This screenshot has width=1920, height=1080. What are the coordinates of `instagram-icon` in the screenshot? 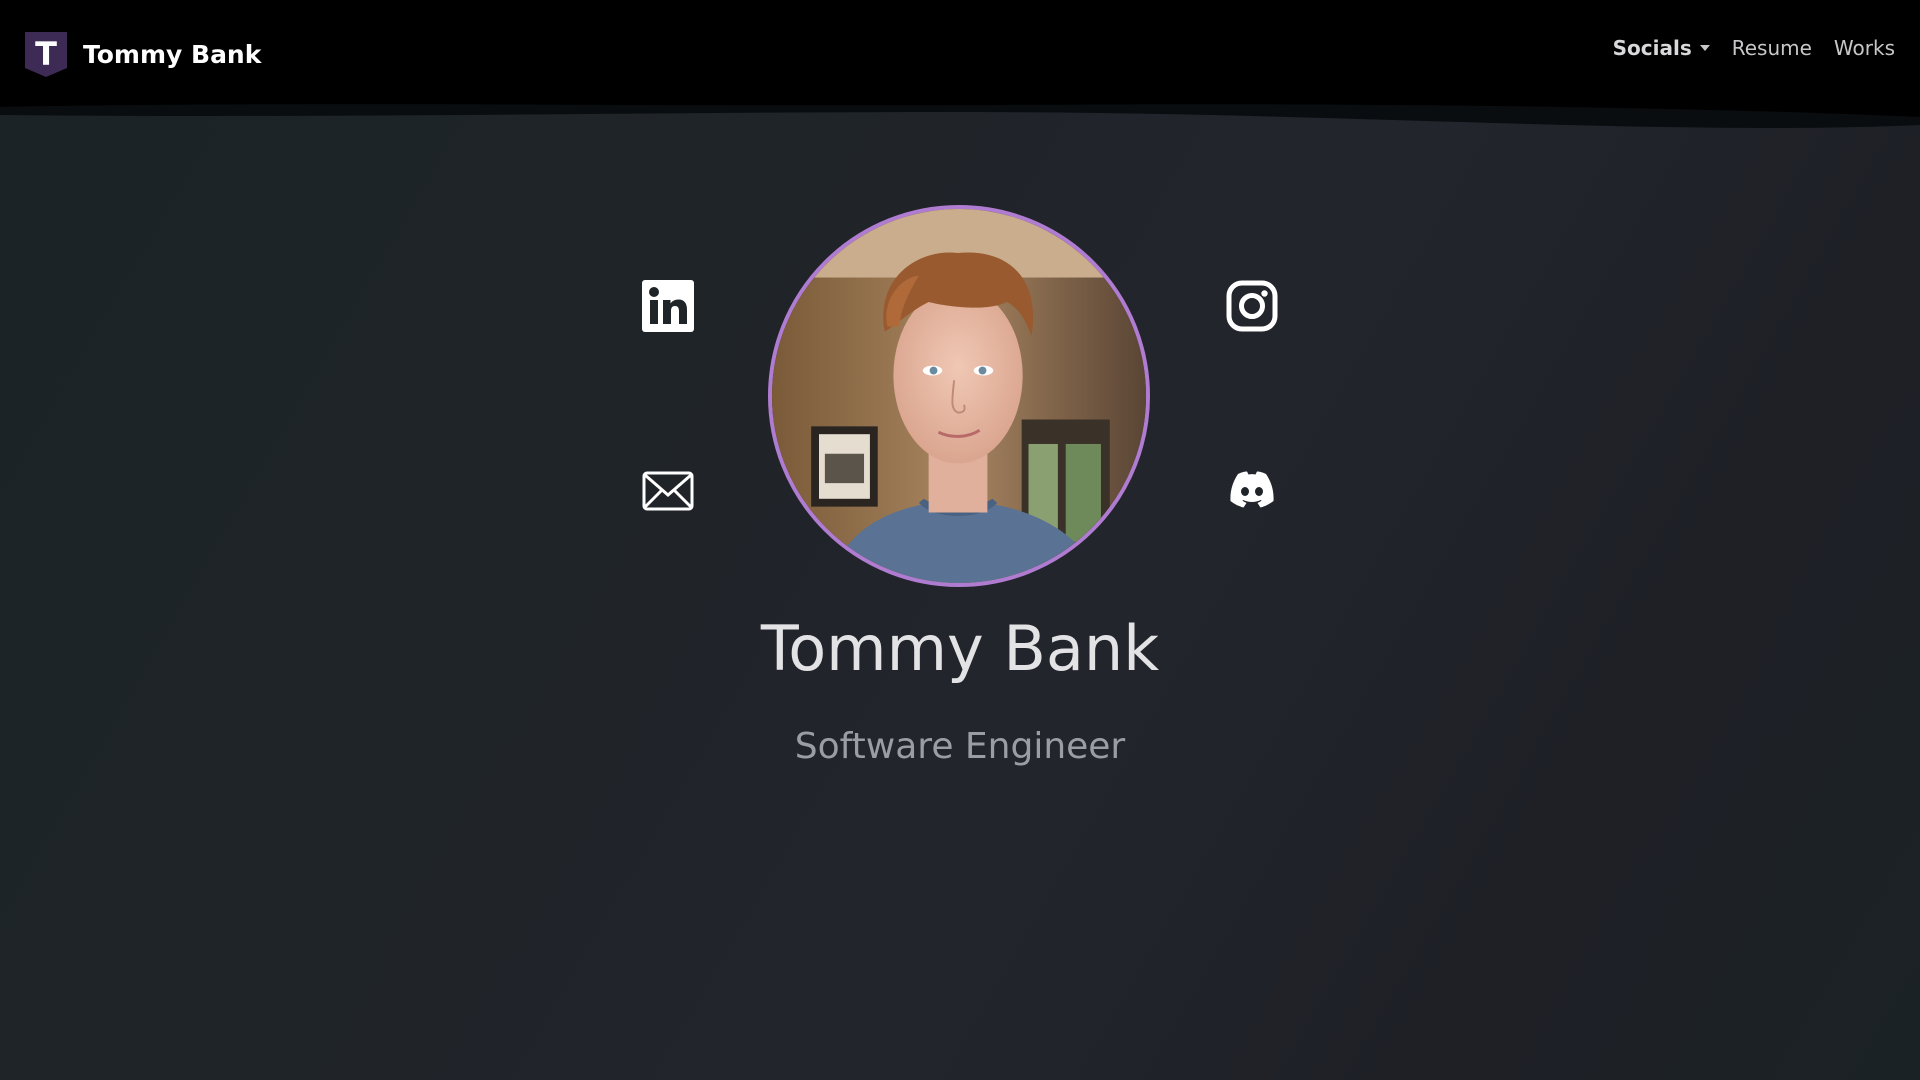 It's located at (1252, 306).